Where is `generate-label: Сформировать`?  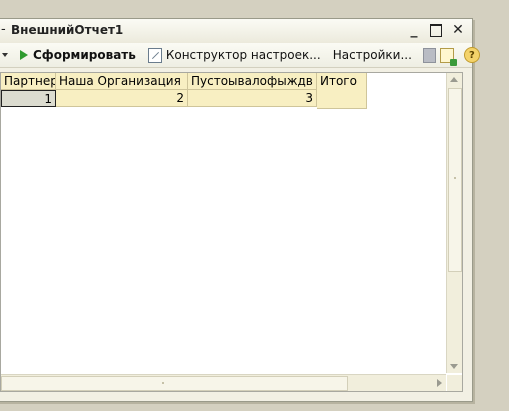 generate-label: Сформировать is located at coordinates (84, 55).